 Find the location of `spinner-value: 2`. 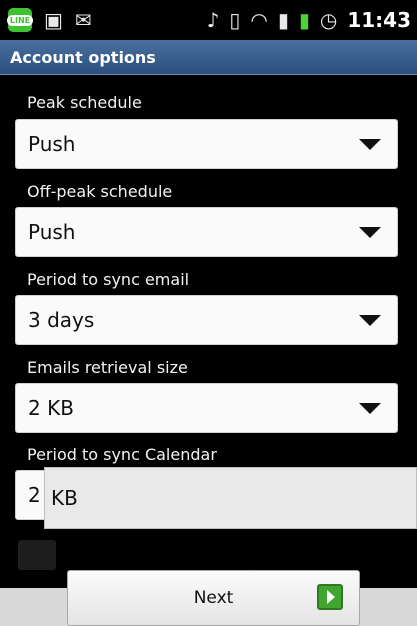

spinner-value: 2 is located at coordinates (34, 495).